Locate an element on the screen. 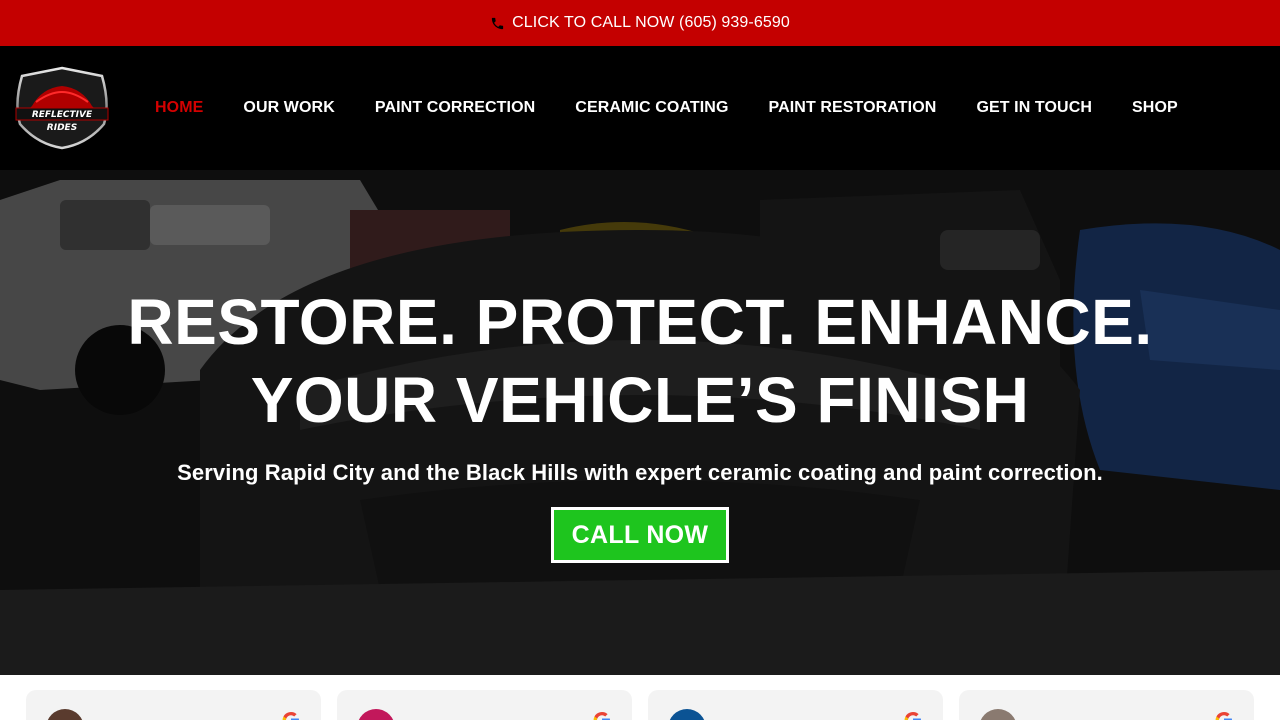 This screenshot has height=720, width=1280. nav-home: HOME is located at coordinates (179, 108).